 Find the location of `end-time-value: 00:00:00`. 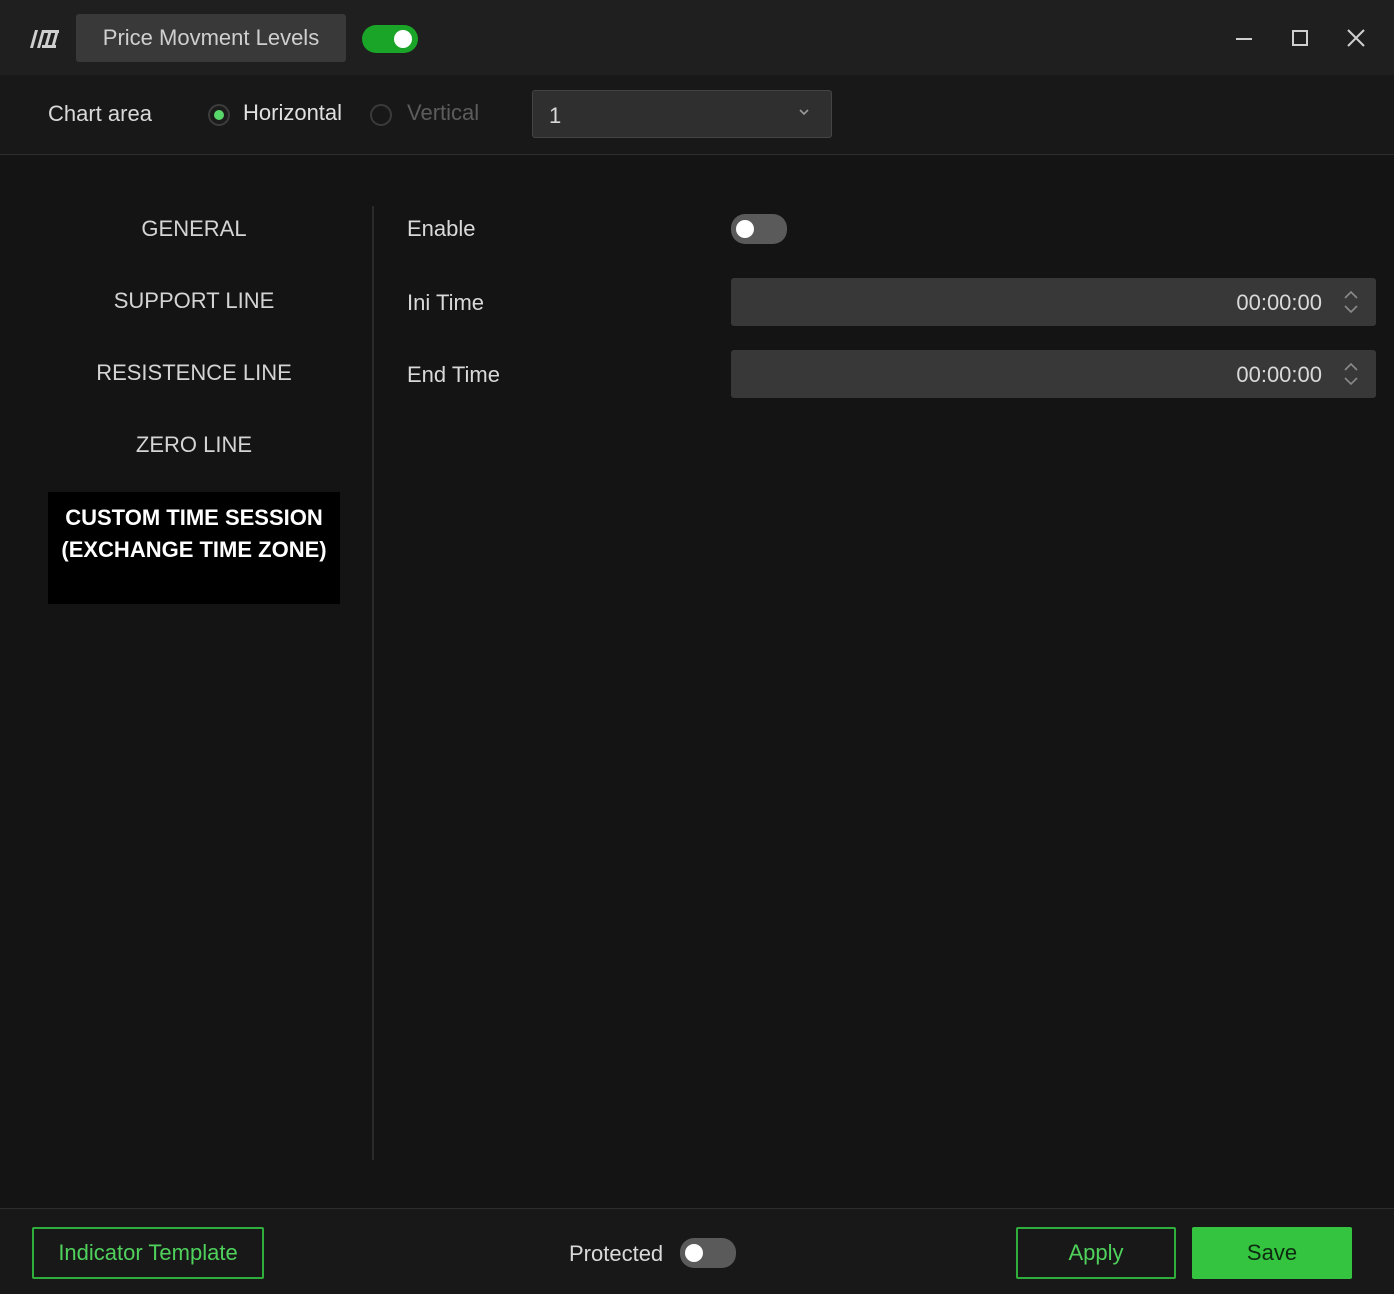

end-time-value: 00:00:00 is located at coordinates (1279, 374).